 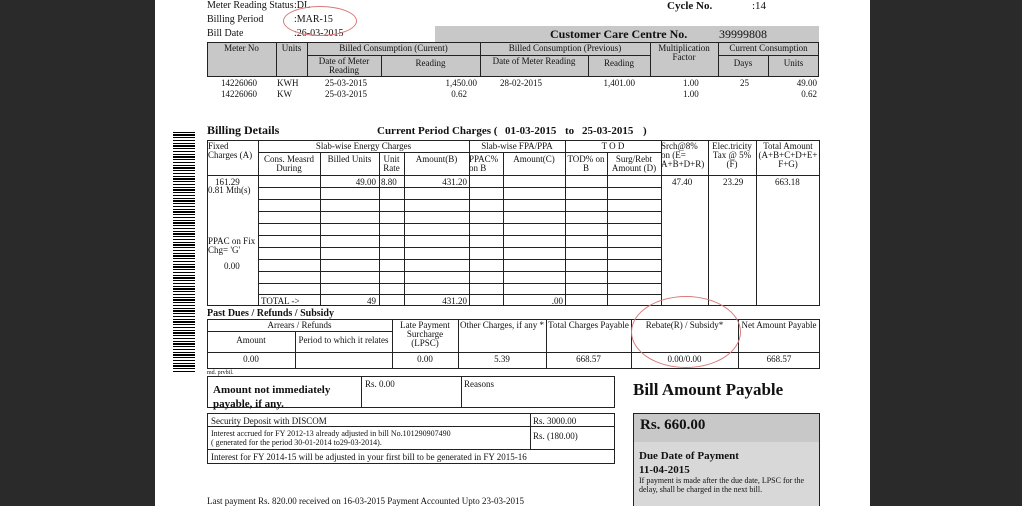 What do you see at coordinates (555, 436) in the screenshot?
I see `interest-value: Rs. (180.00)` at bounding box center [555, 436].